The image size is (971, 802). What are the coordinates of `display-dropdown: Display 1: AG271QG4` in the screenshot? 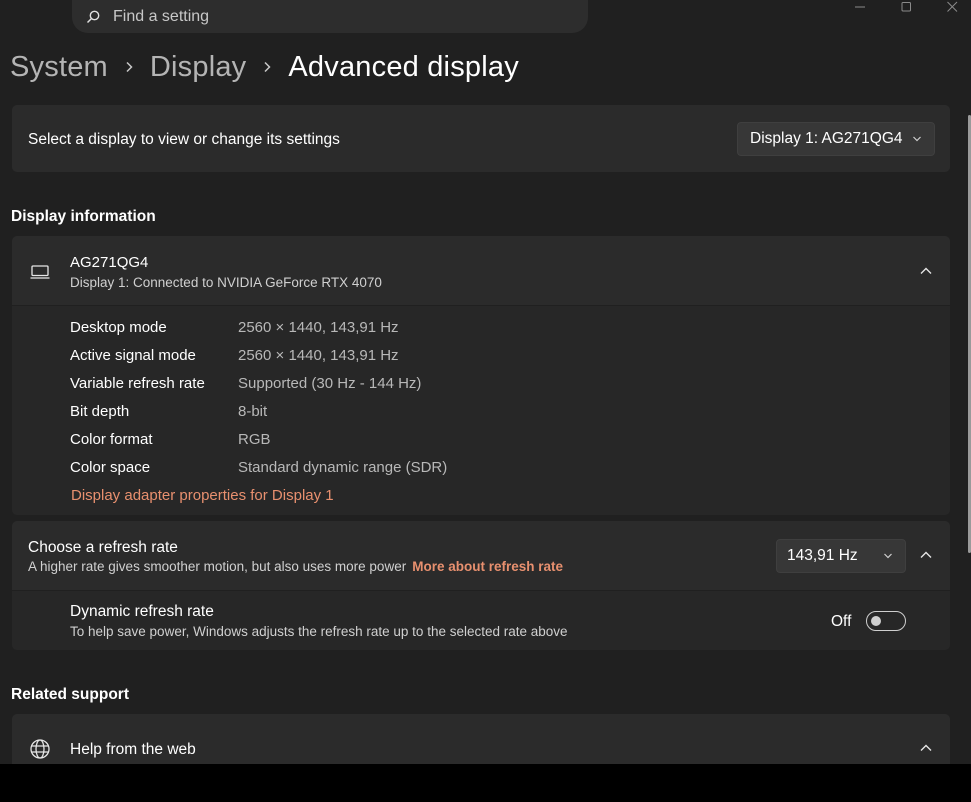 It's located at (836, 139).